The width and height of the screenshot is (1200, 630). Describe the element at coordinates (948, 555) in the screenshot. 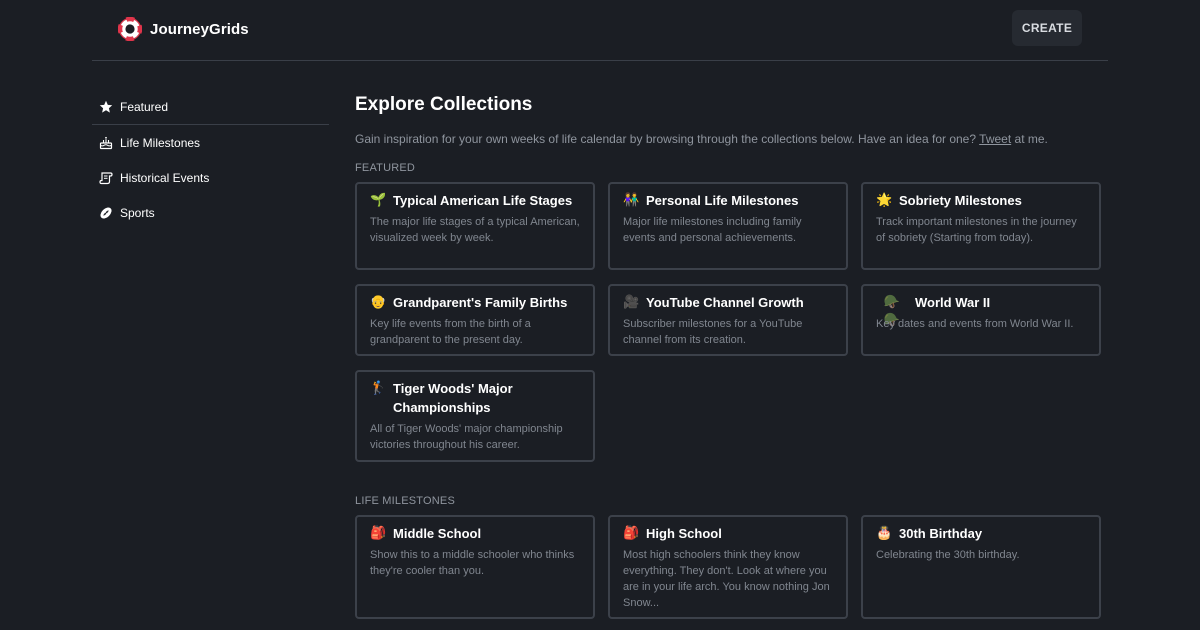

I see `card-description: Celebrating the 30th birthday.` at that location.